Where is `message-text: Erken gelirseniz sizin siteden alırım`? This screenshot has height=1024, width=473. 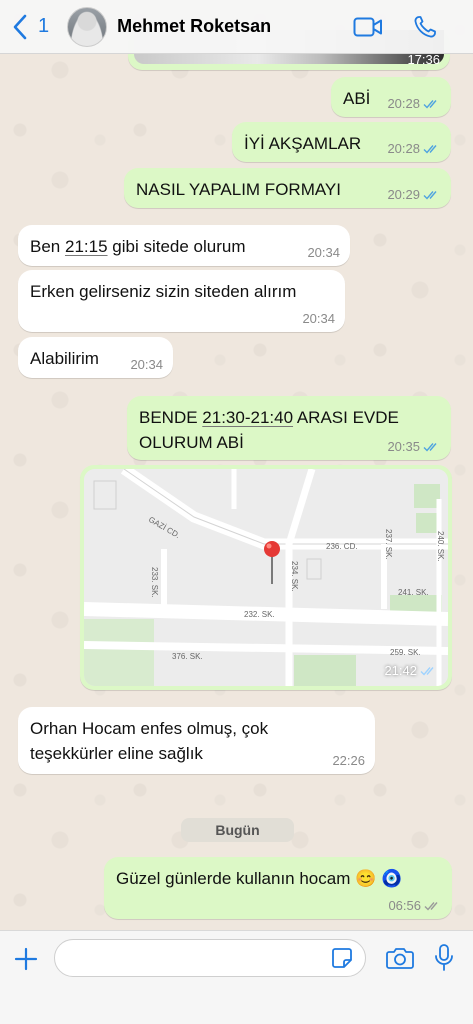
message-text: Erken gelirseniz sizin siteden alırım is located at coordinates (163, 291).